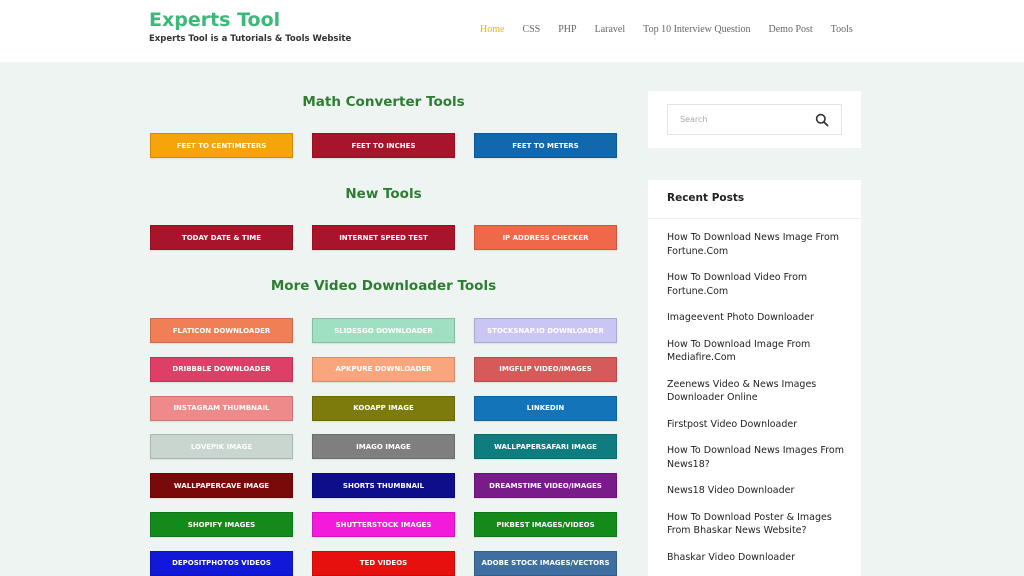  I want to click on tool-button: DEPOSITPHOTOS VIDEOS, so click(221, 563).